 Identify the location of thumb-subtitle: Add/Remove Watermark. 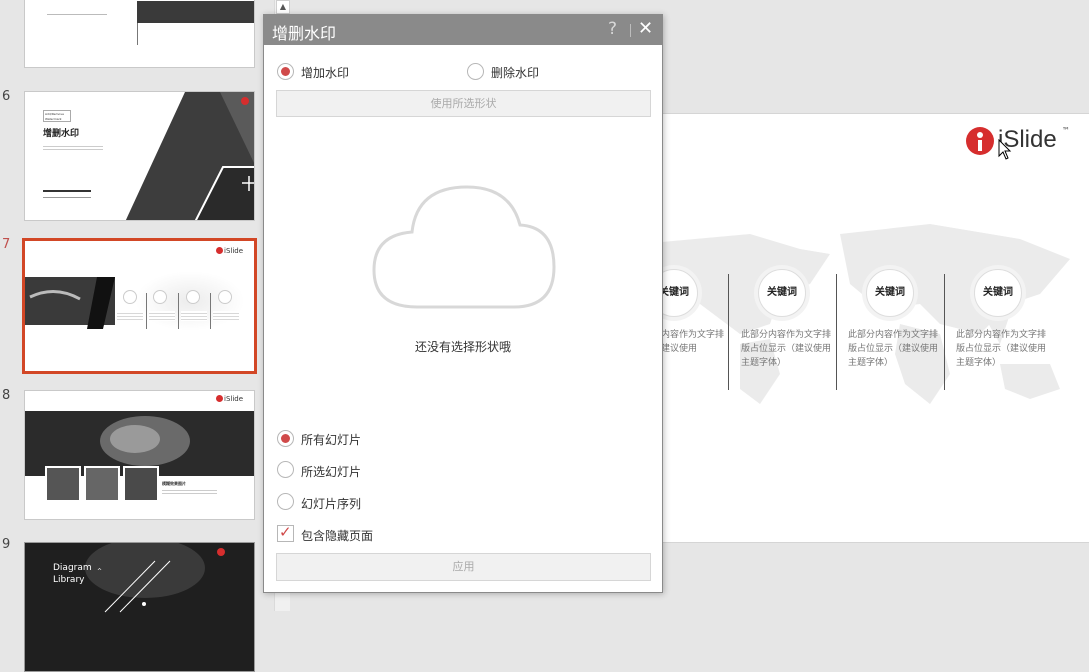
(57, 116).